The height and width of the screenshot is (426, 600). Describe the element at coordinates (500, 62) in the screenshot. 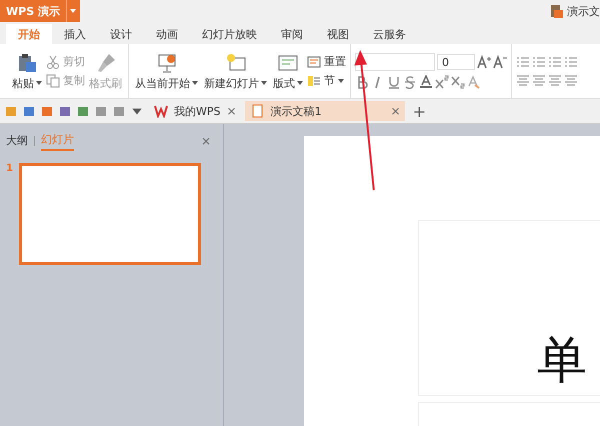

I see `shrink-font-icon` at that location.